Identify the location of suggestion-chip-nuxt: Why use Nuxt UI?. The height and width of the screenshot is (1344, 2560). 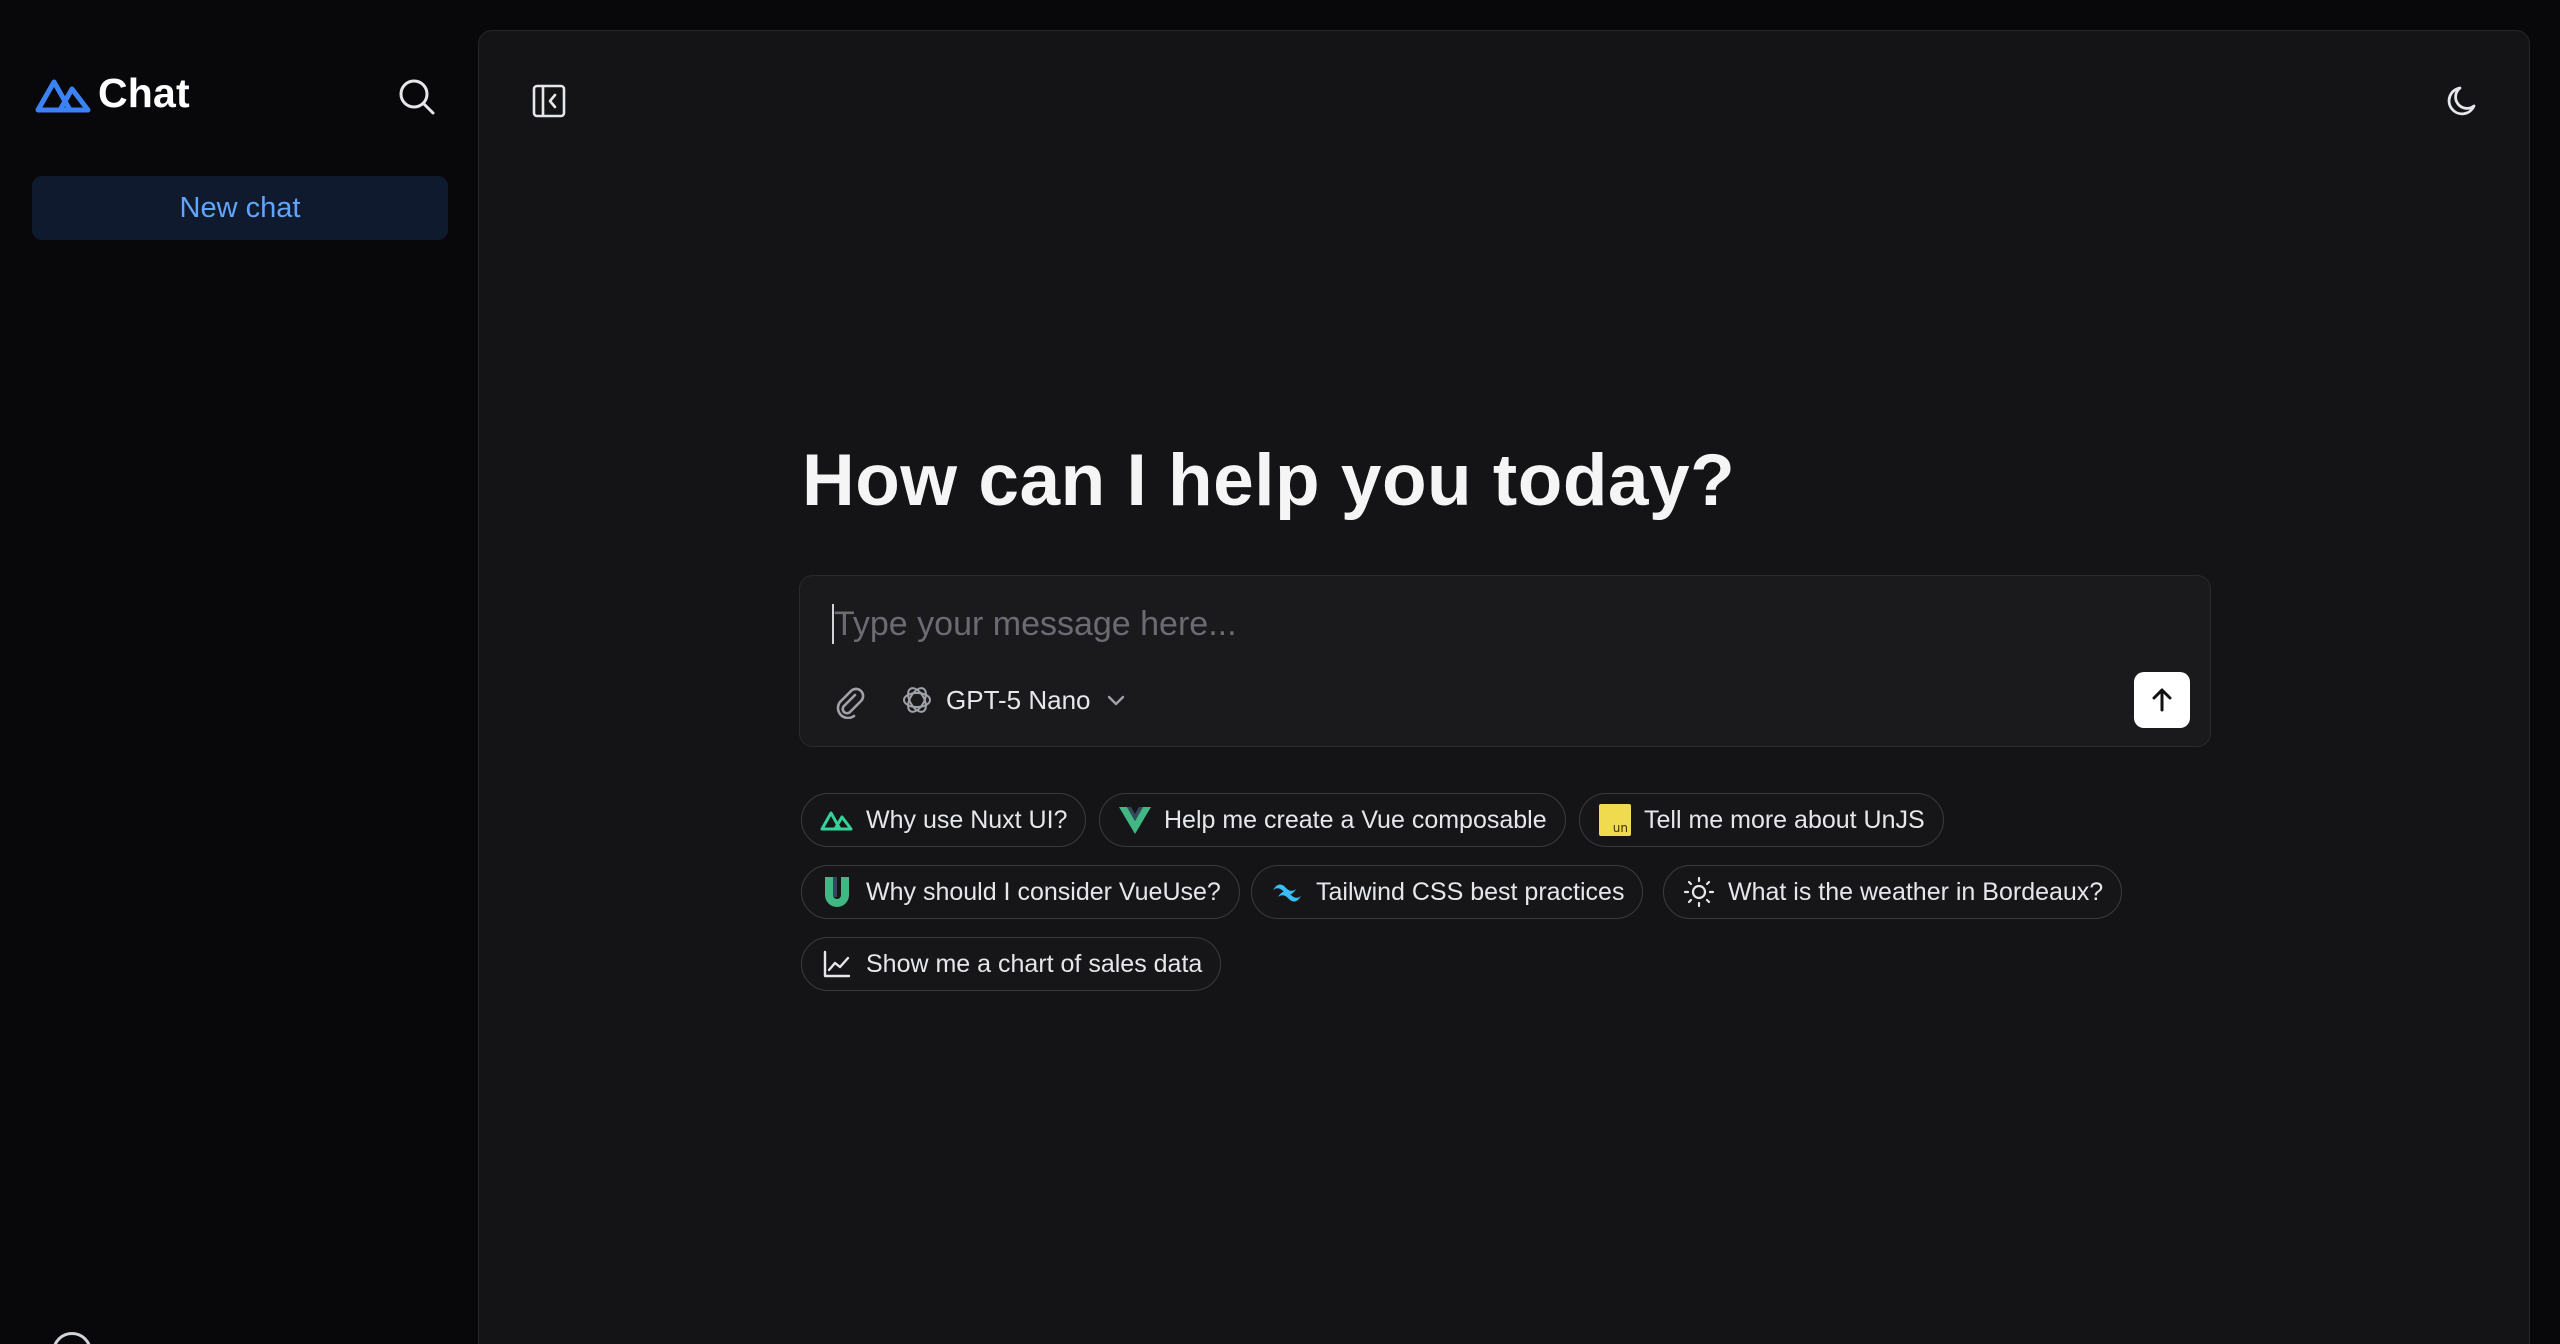
(944, 820).